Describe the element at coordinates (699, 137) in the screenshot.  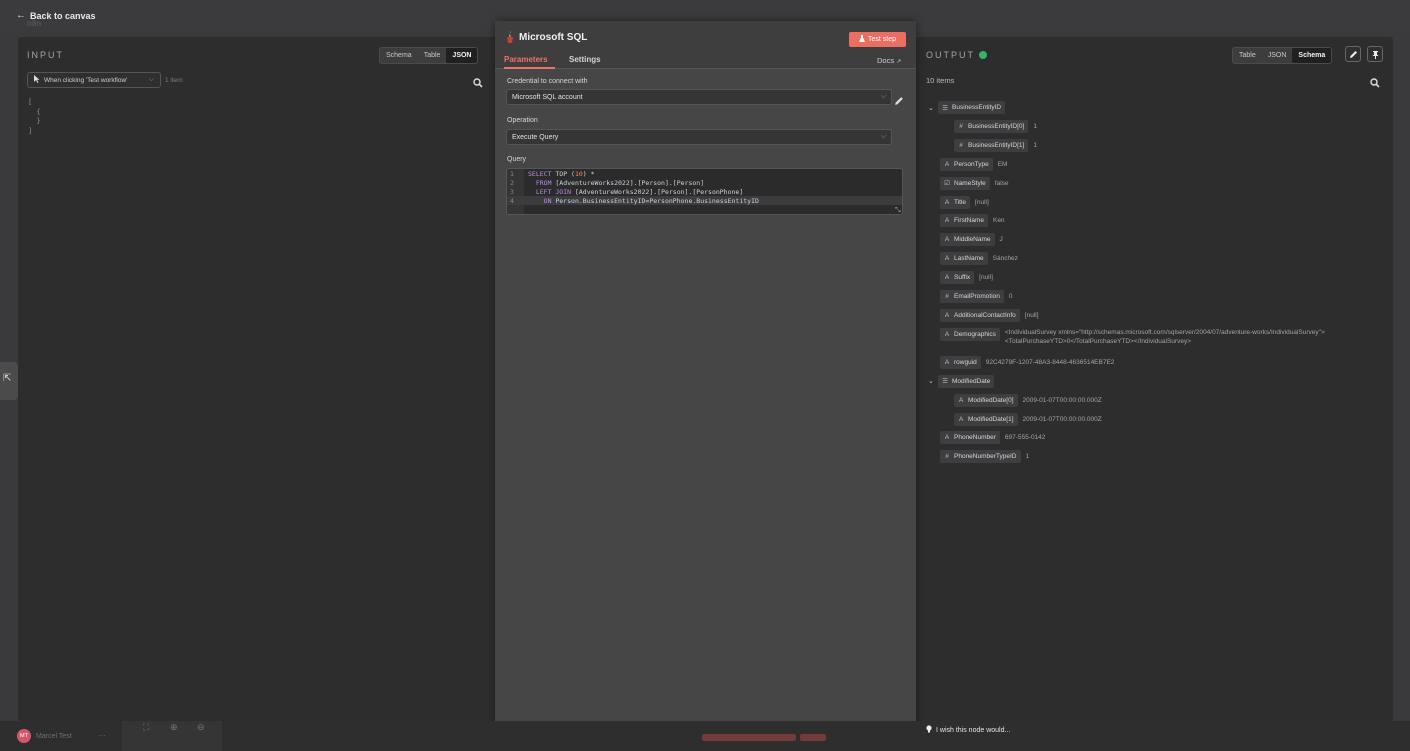
I see `operation-select: Execute Query ⌵` at that location.